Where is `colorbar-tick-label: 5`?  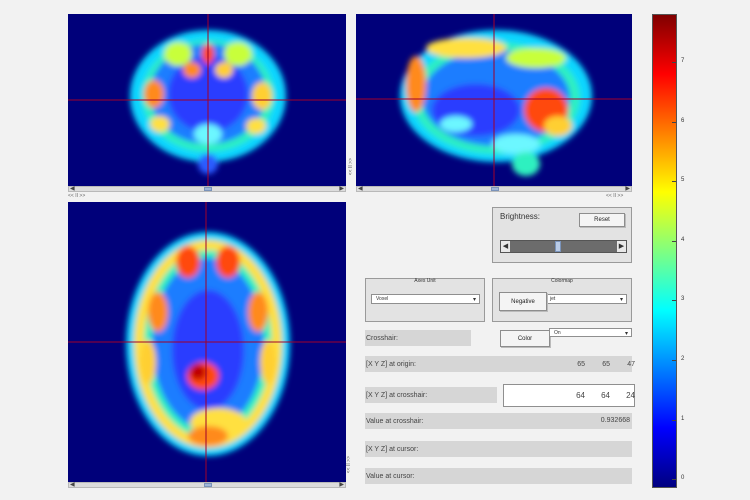 colorbar-tick-label: 5 is located at coordinates (683, 180).